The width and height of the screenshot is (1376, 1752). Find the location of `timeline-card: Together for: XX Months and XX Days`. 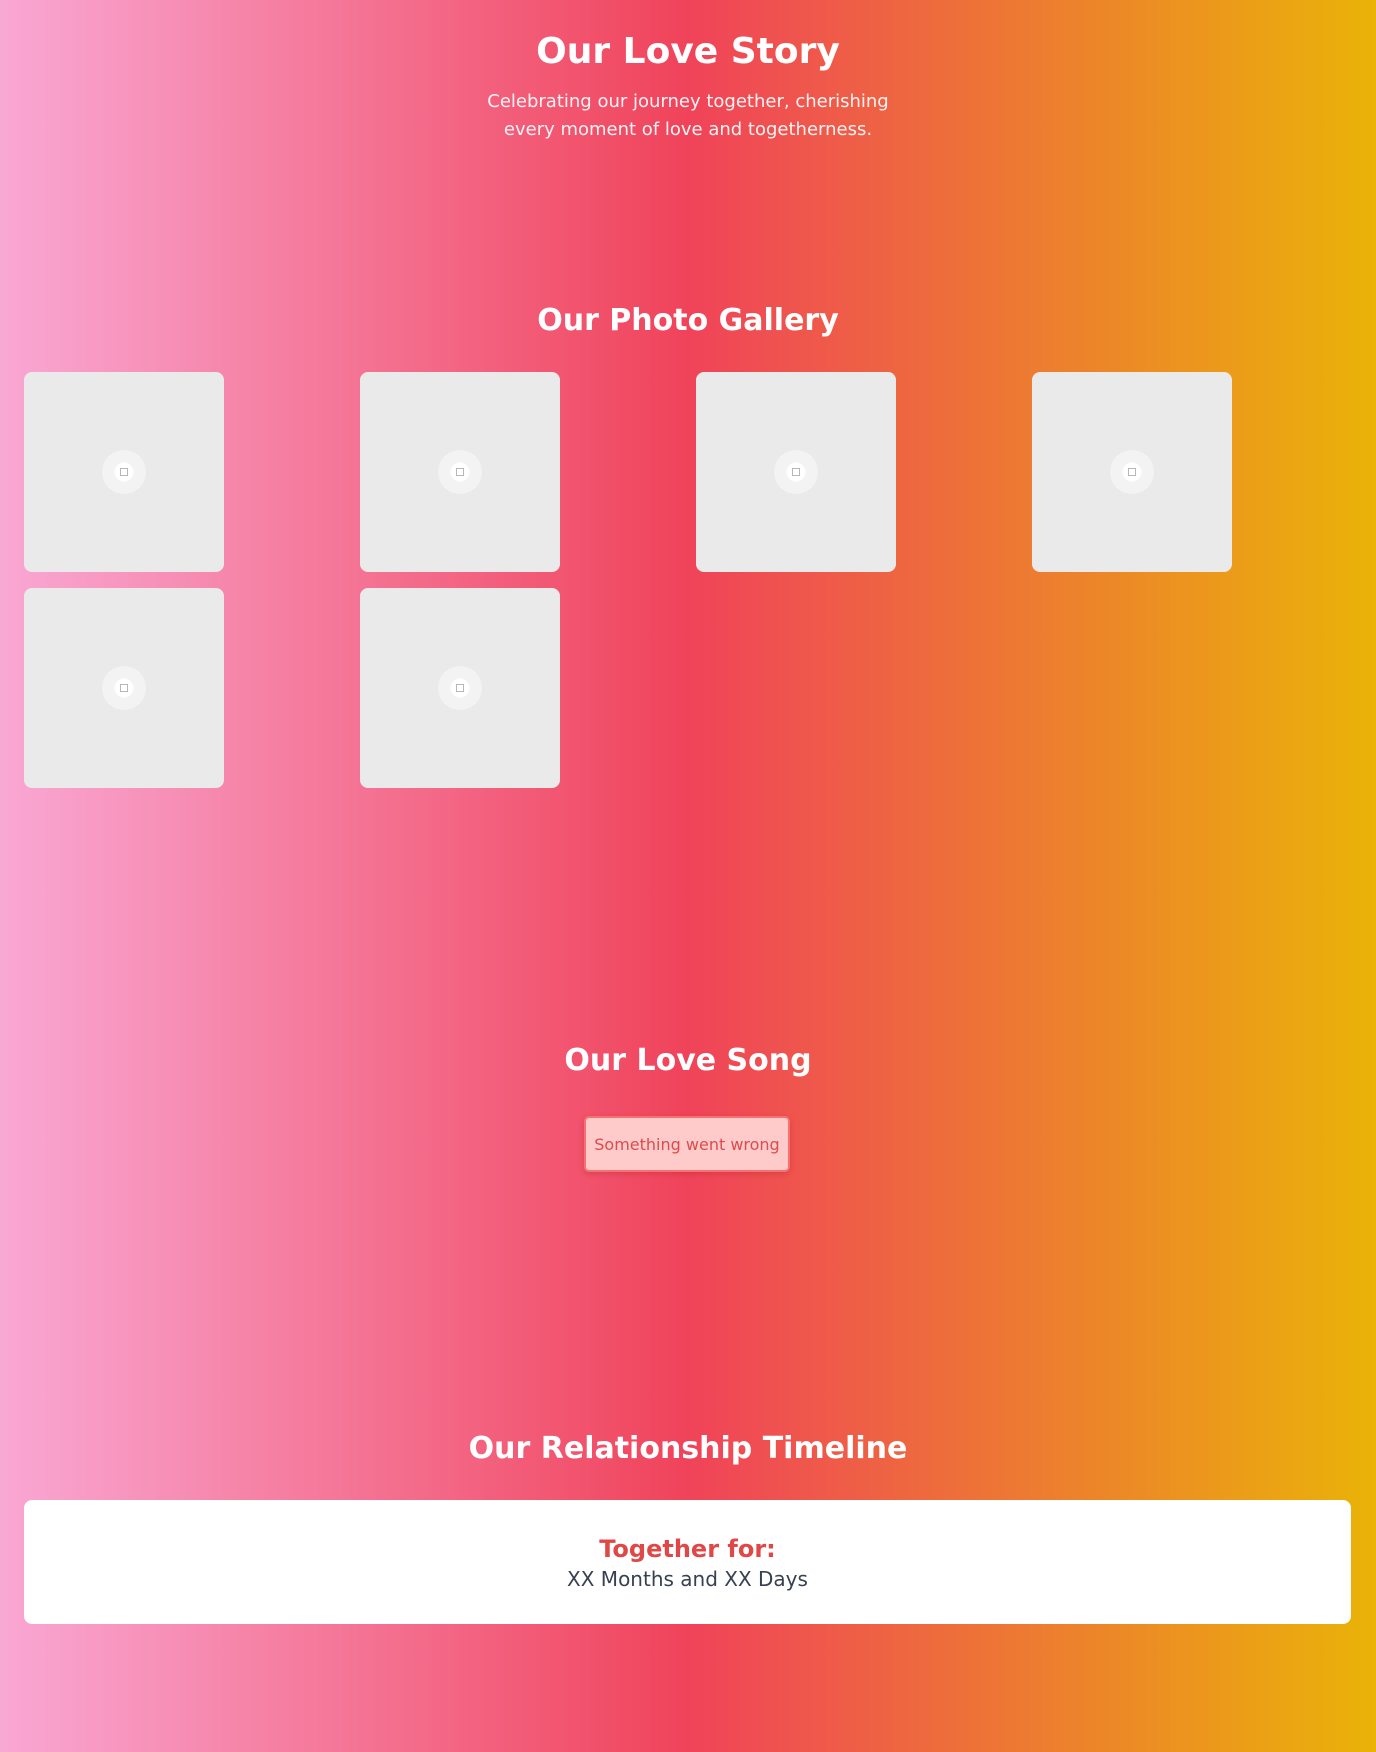

timeline-card: Together for: XX Months and XX Days is located at coordinates (687, 1562).